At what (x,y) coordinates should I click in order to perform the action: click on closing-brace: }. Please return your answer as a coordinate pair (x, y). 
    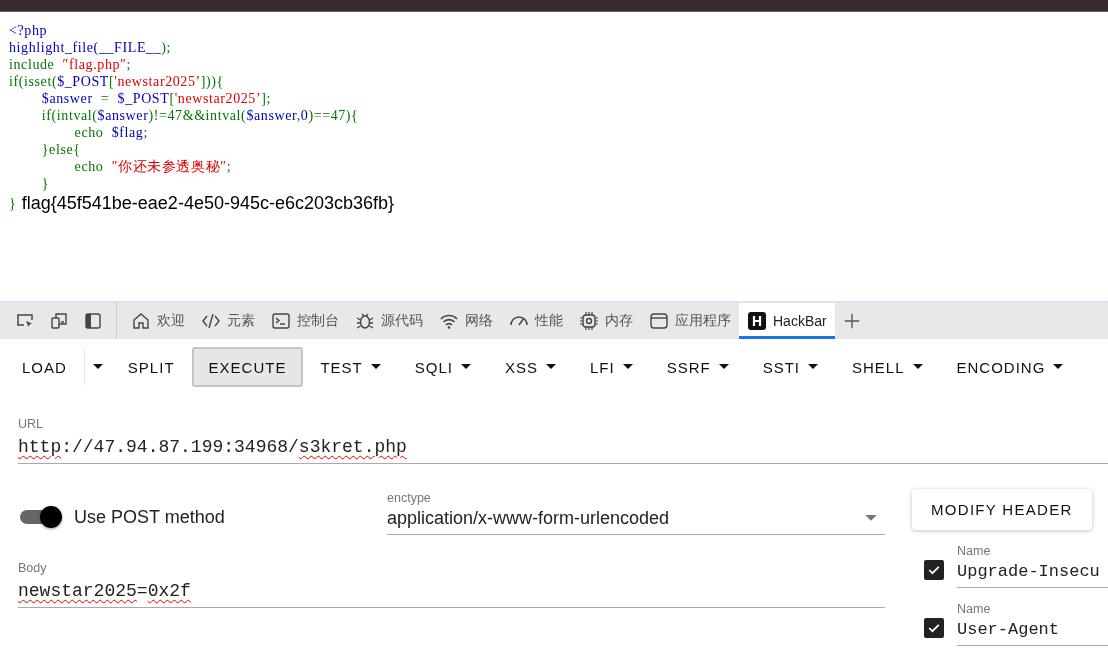
    Looking at the image, I should click on (12, 203).